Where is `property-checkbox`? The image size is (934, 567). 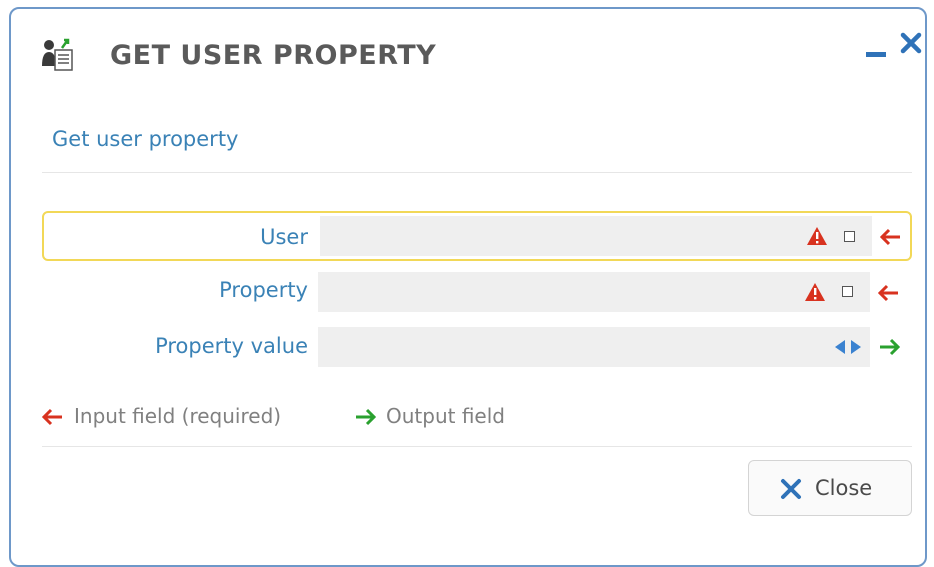 property-checkbox is located at coordinates (847, 291).